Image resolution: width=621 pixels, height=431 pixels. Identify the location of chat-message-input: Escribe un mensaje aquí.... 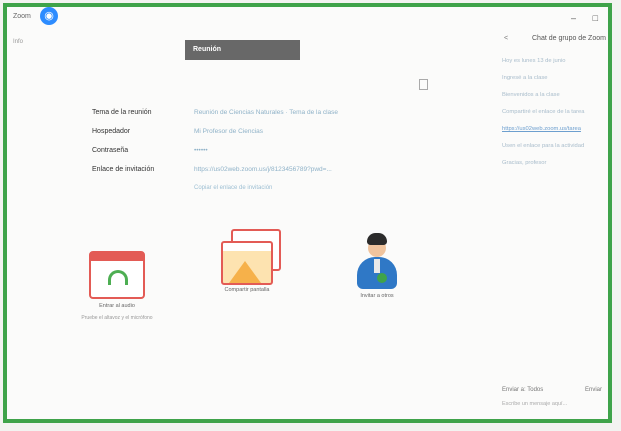
(534, 404).